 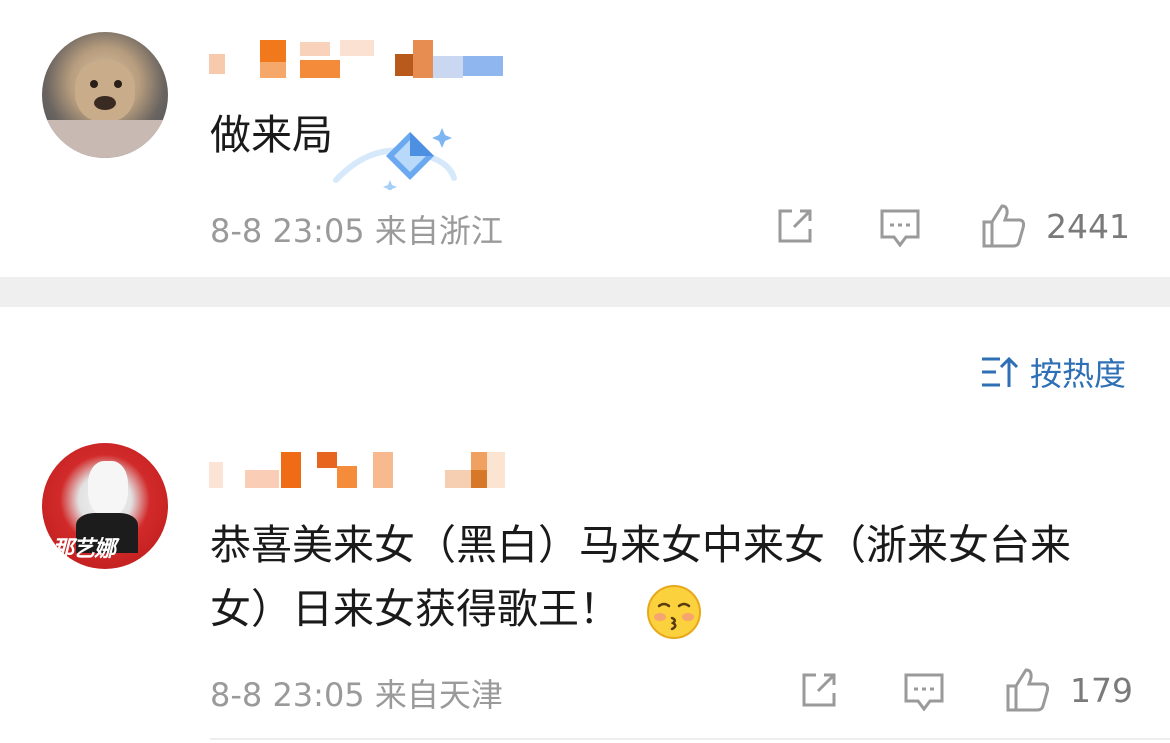 I want to click on avatar: 那艺娜, so click(x=105, y=506).